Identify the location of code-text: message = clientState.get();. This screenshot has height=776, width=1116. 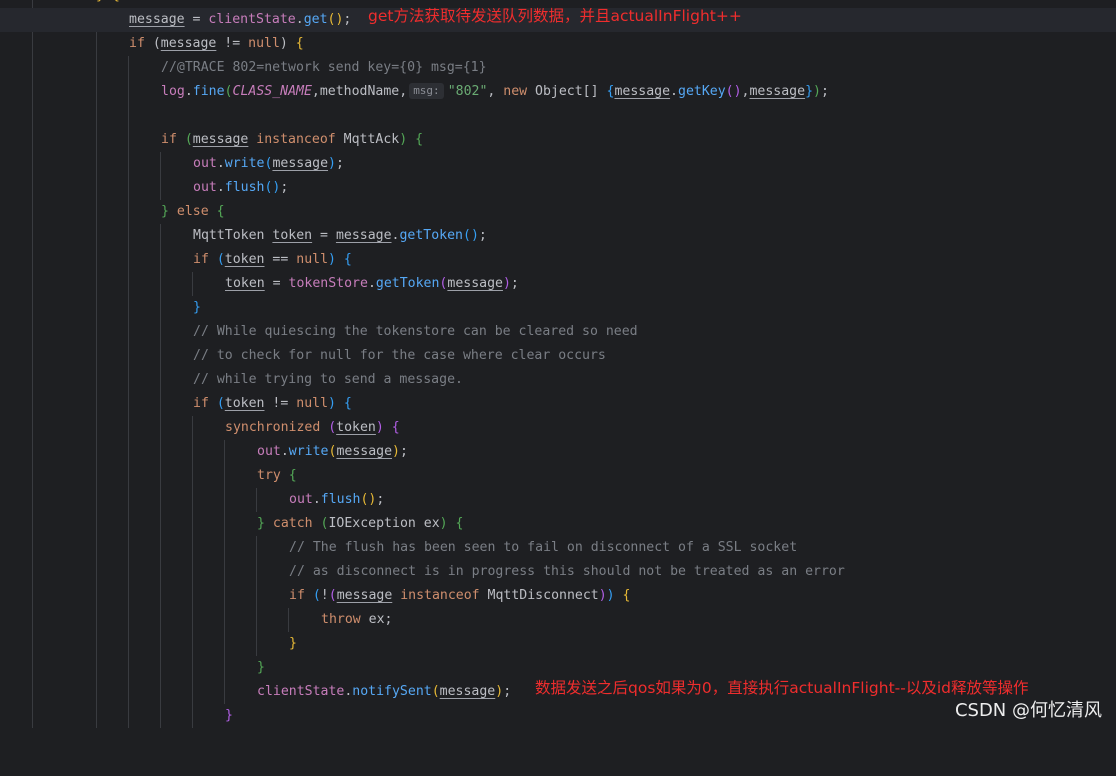
(240, 19).